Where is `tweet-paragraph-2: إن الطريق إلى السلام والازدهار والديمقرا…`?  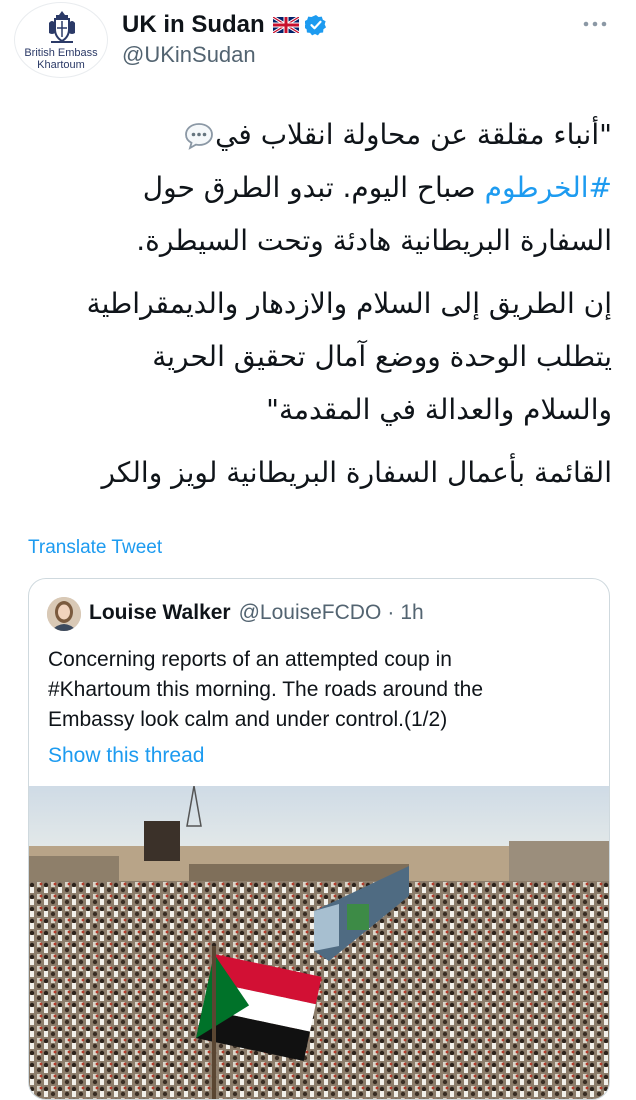 tweet-paragraph-2: إن الطريق إلى السلام والازدهار والديمقرا… is located at coordinates (321, 356).